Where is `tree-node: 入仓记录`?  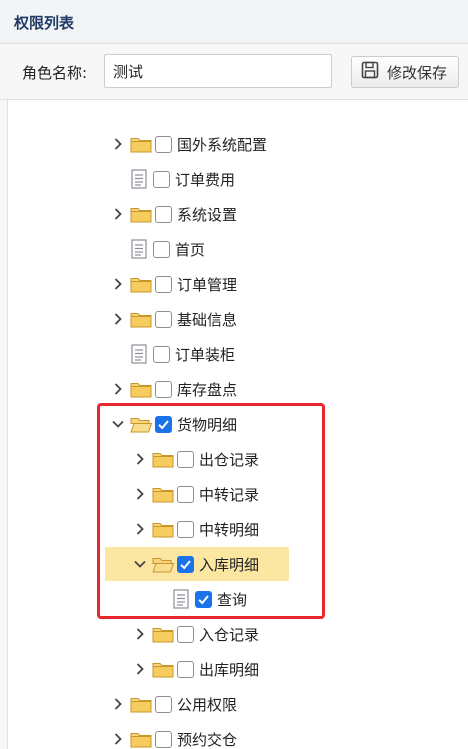 tree-node: 入仓记录 is located at coordinates (234, 634).